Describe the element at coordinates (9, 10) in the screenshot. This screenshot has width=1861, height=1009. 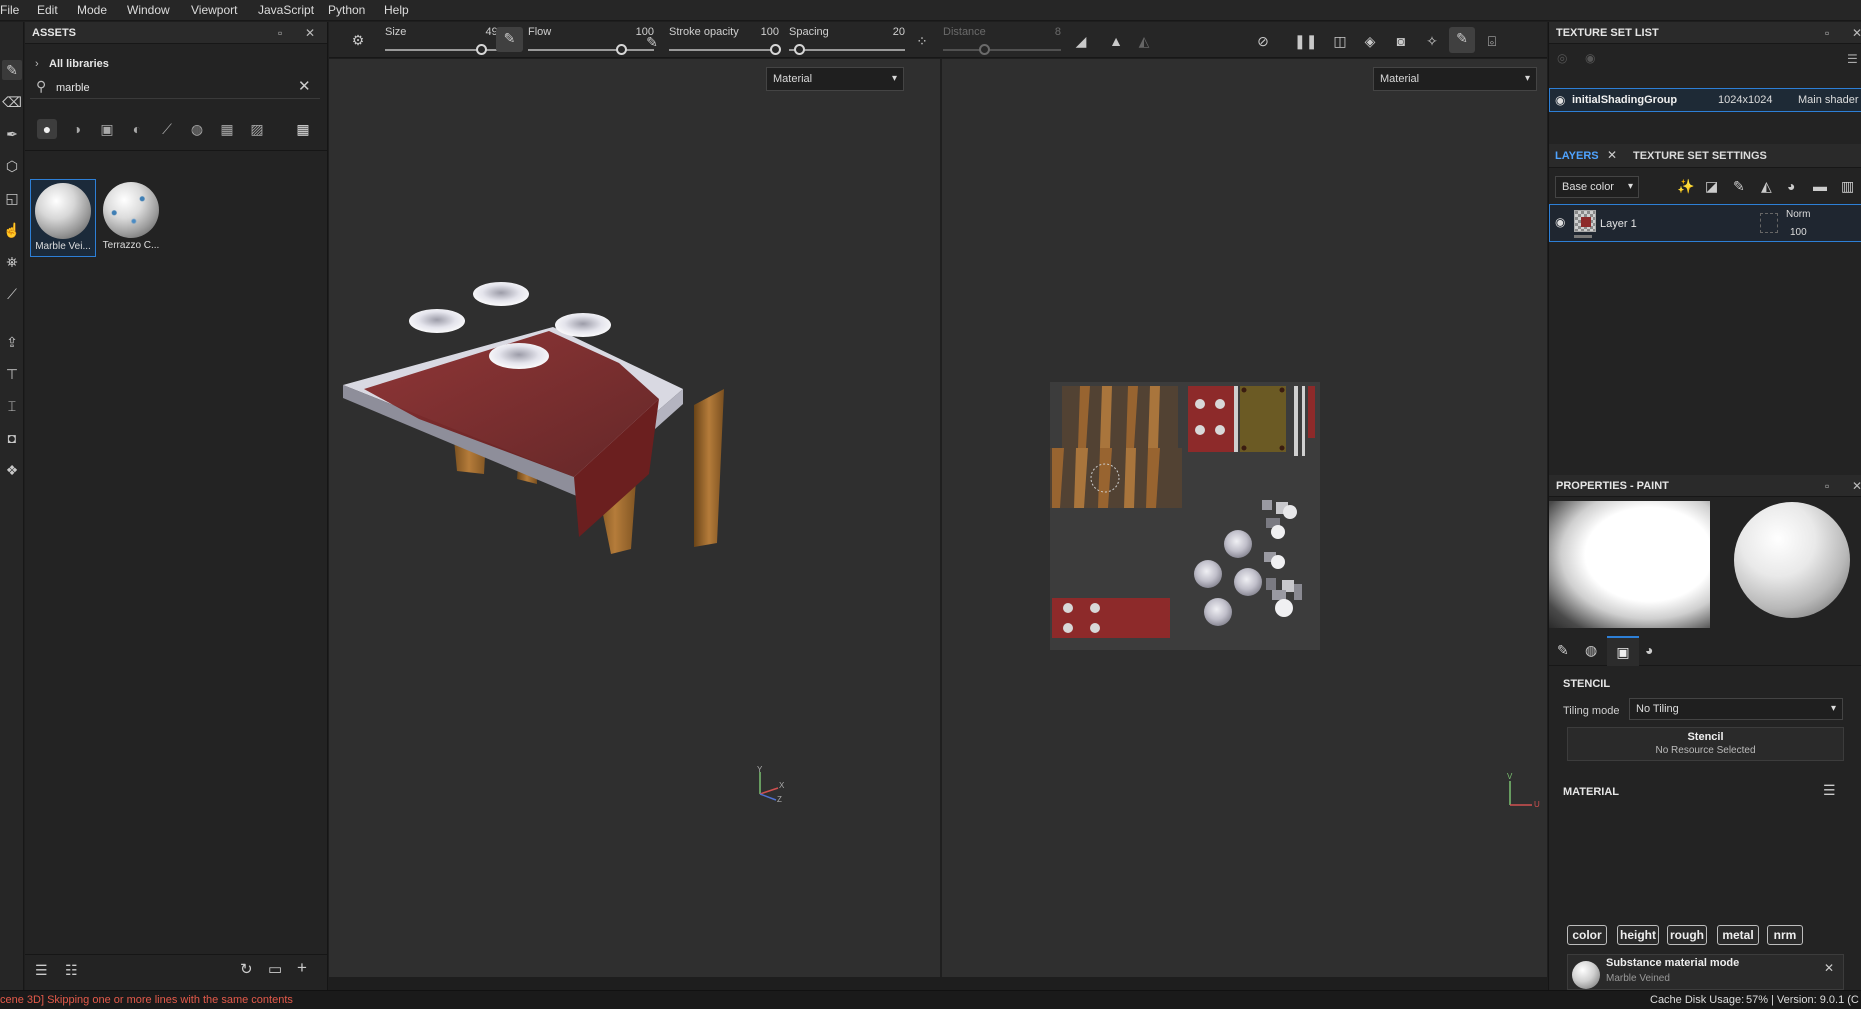
I see `menu-file: File` at that location.